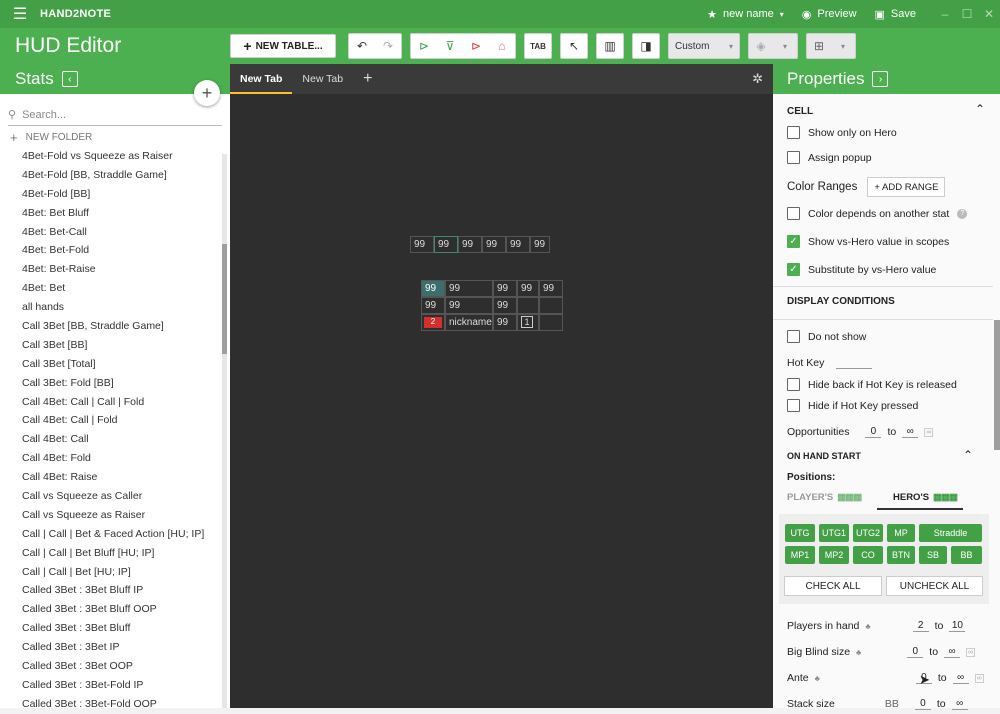  I want to click on list-item: 4Bet: Bet-Fold, so click(111, 250).